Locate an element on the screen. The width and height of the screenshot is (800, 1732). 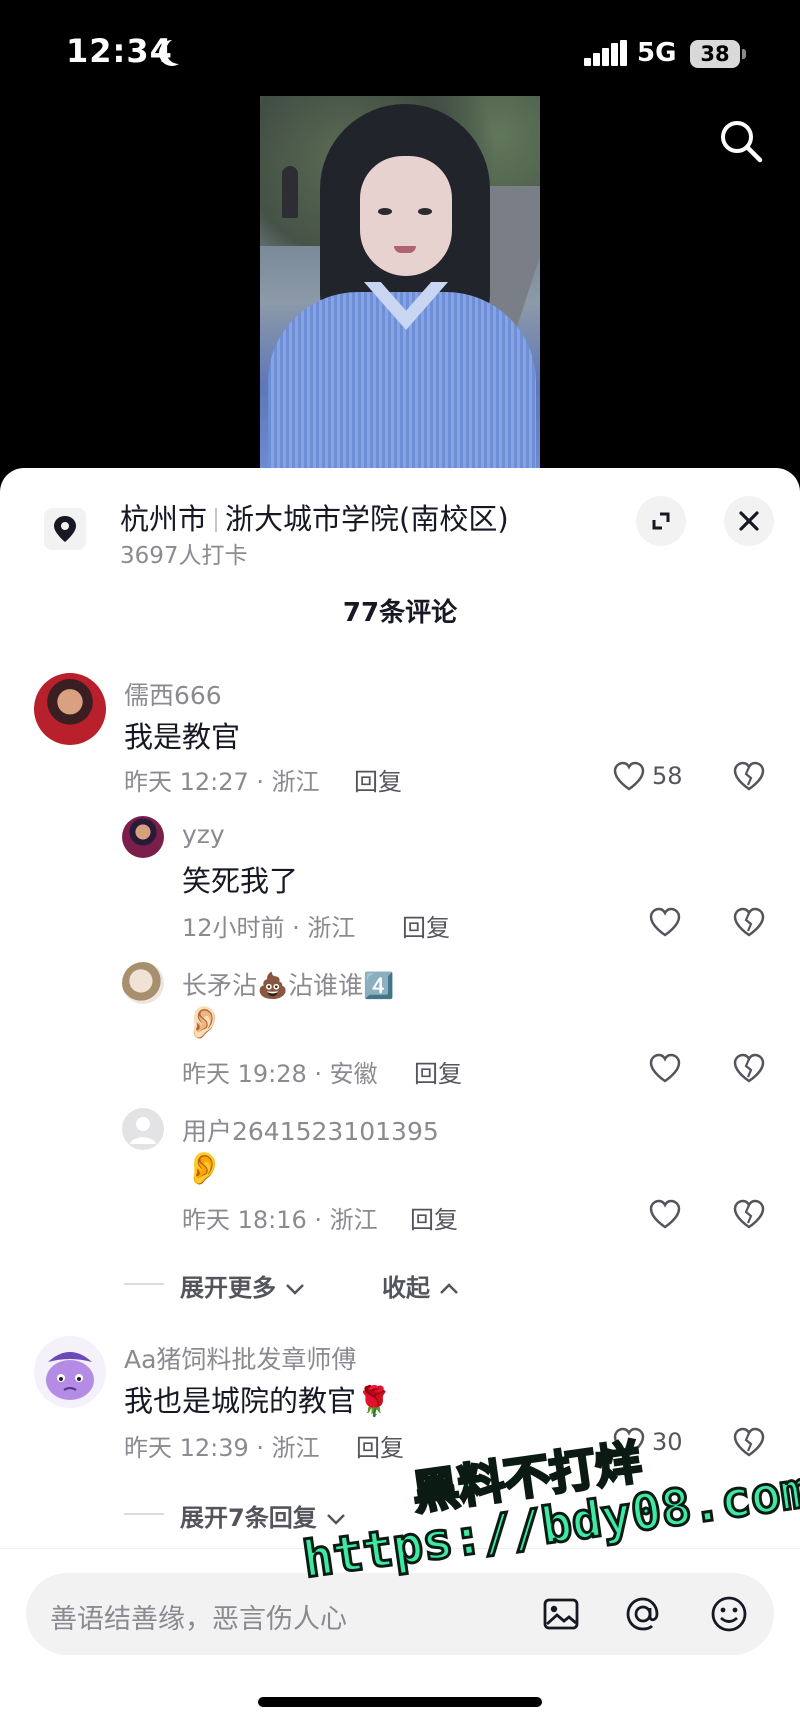
comment-text: 我是教官 is located at coordinates (182, 737).